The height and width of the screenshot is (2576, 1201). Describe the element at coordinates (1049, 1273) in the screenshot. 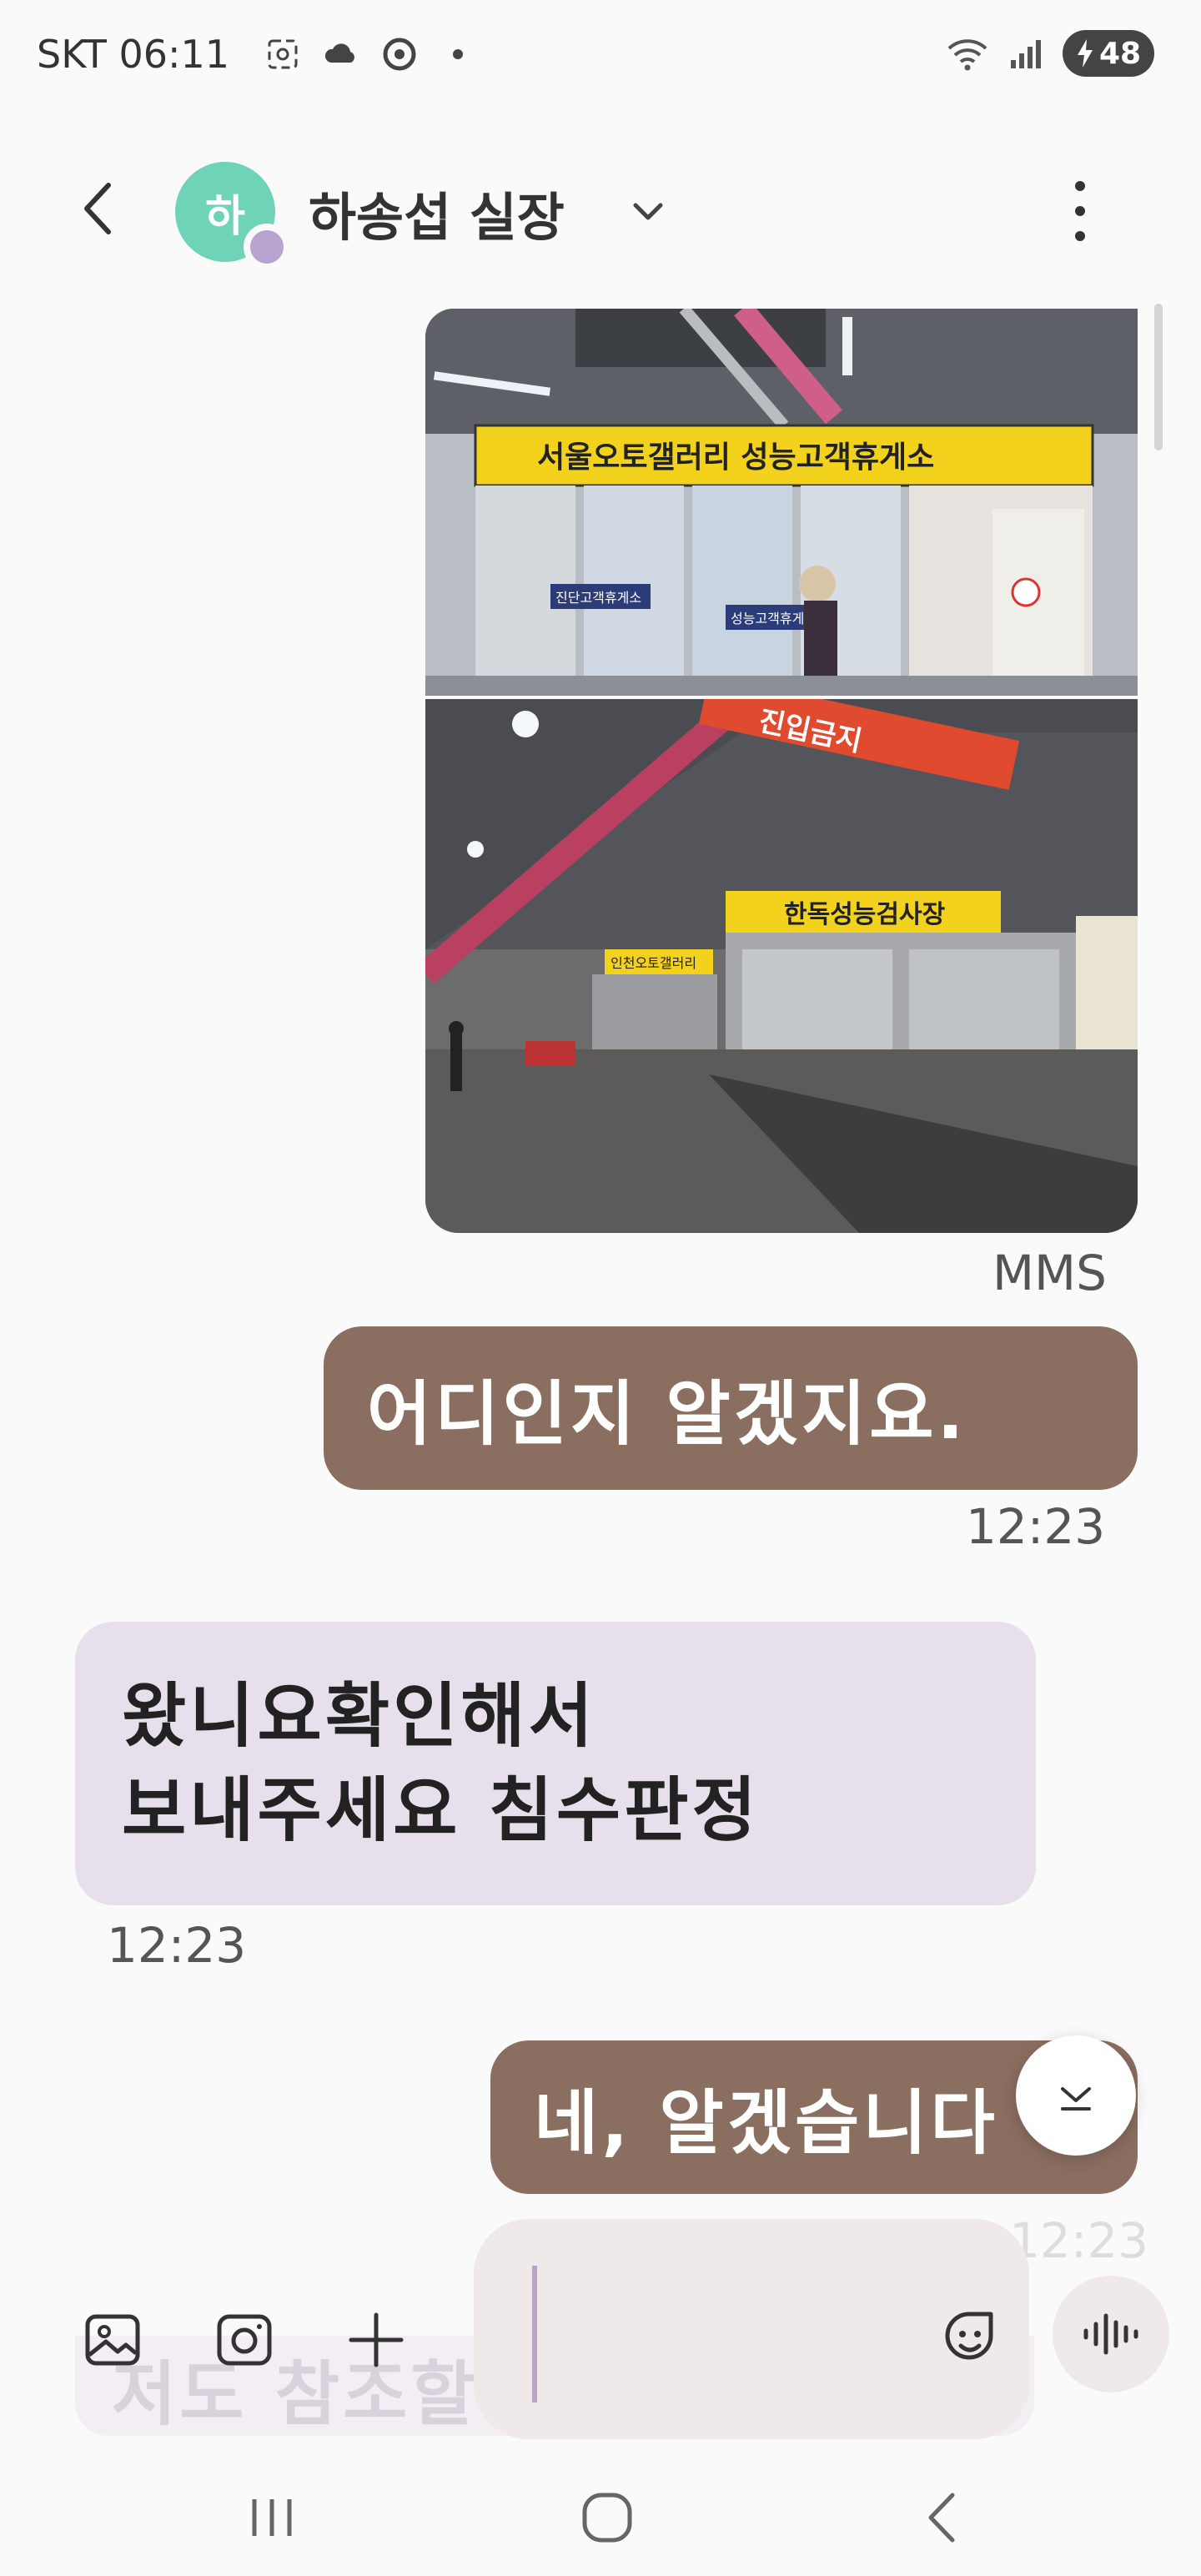

I see `mms-label: MMS` at that location.